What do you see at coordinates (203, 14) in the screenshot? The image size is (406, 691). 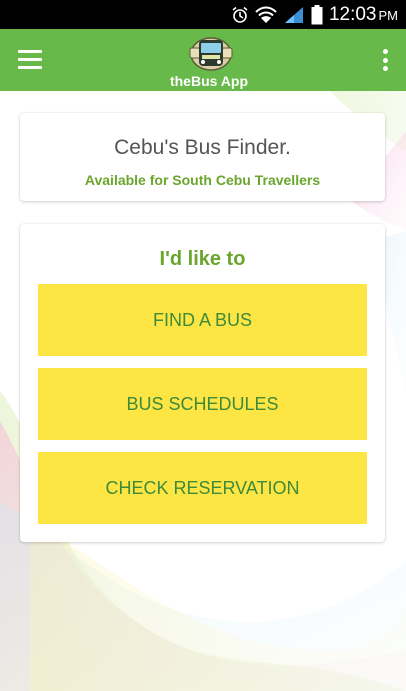 I see `status-bar: 12:03 PM` at bounding box center [203, 14].